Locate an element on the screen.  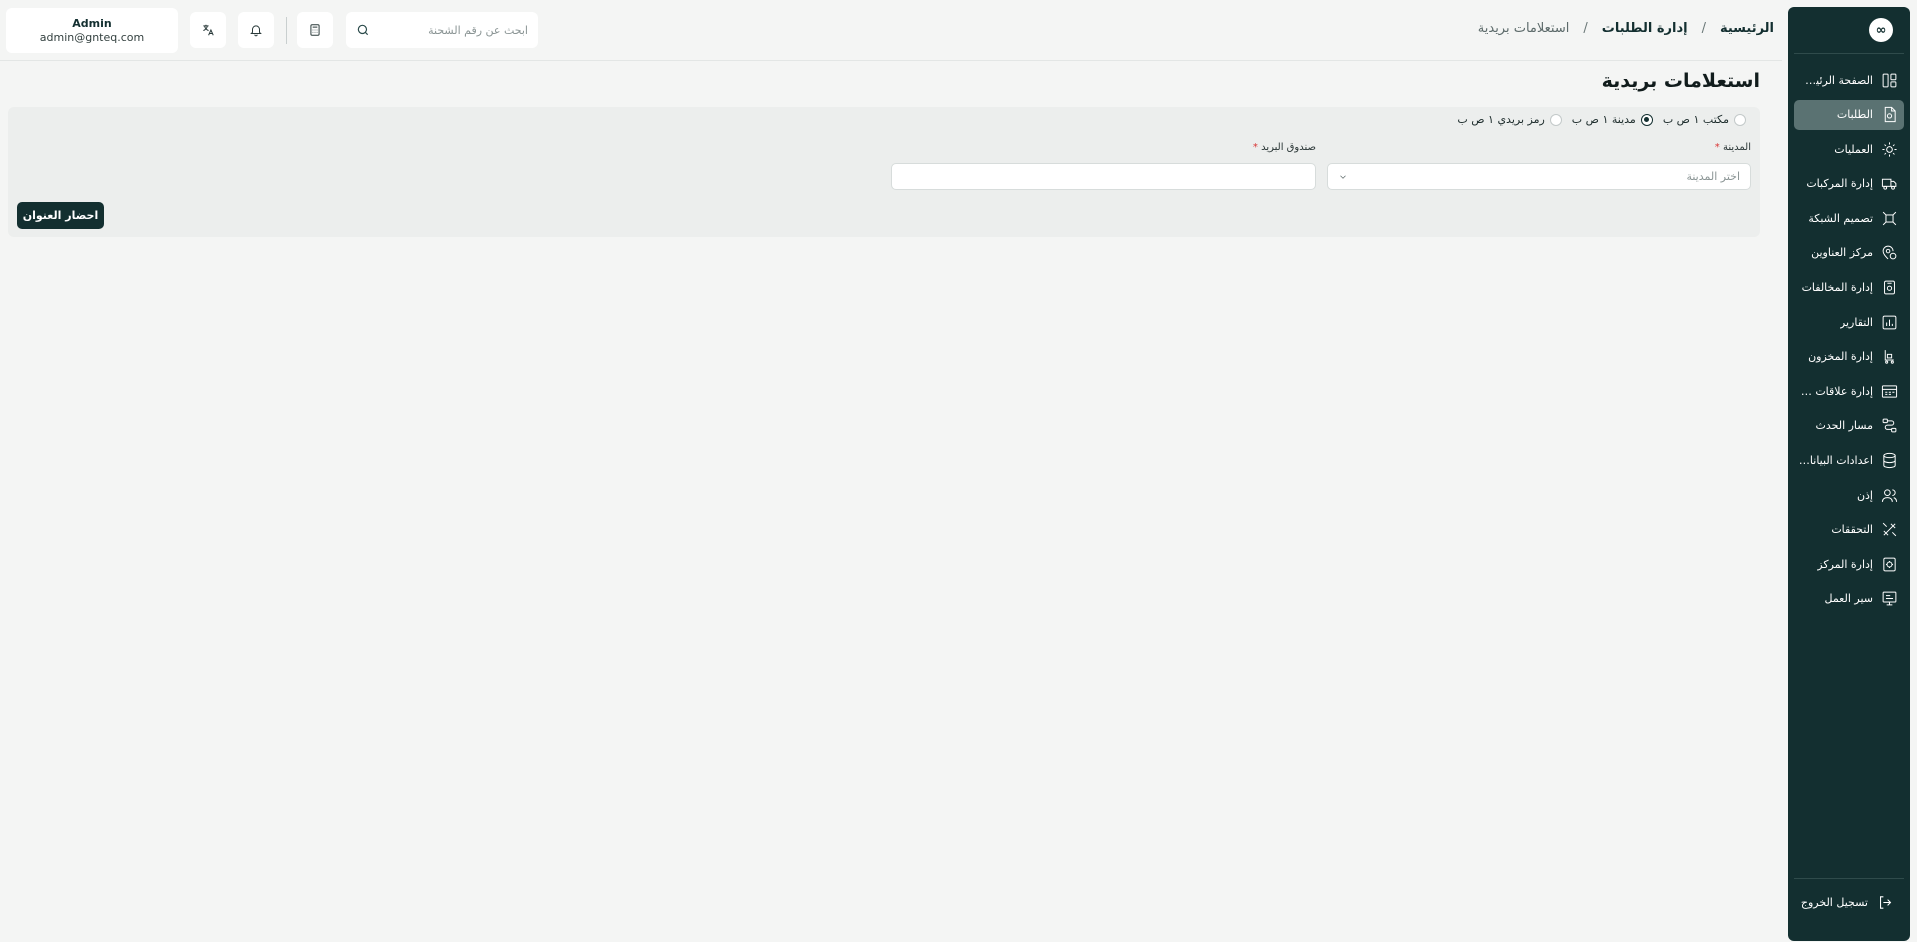
user-name: Admin is located at coordinates (92, 24).